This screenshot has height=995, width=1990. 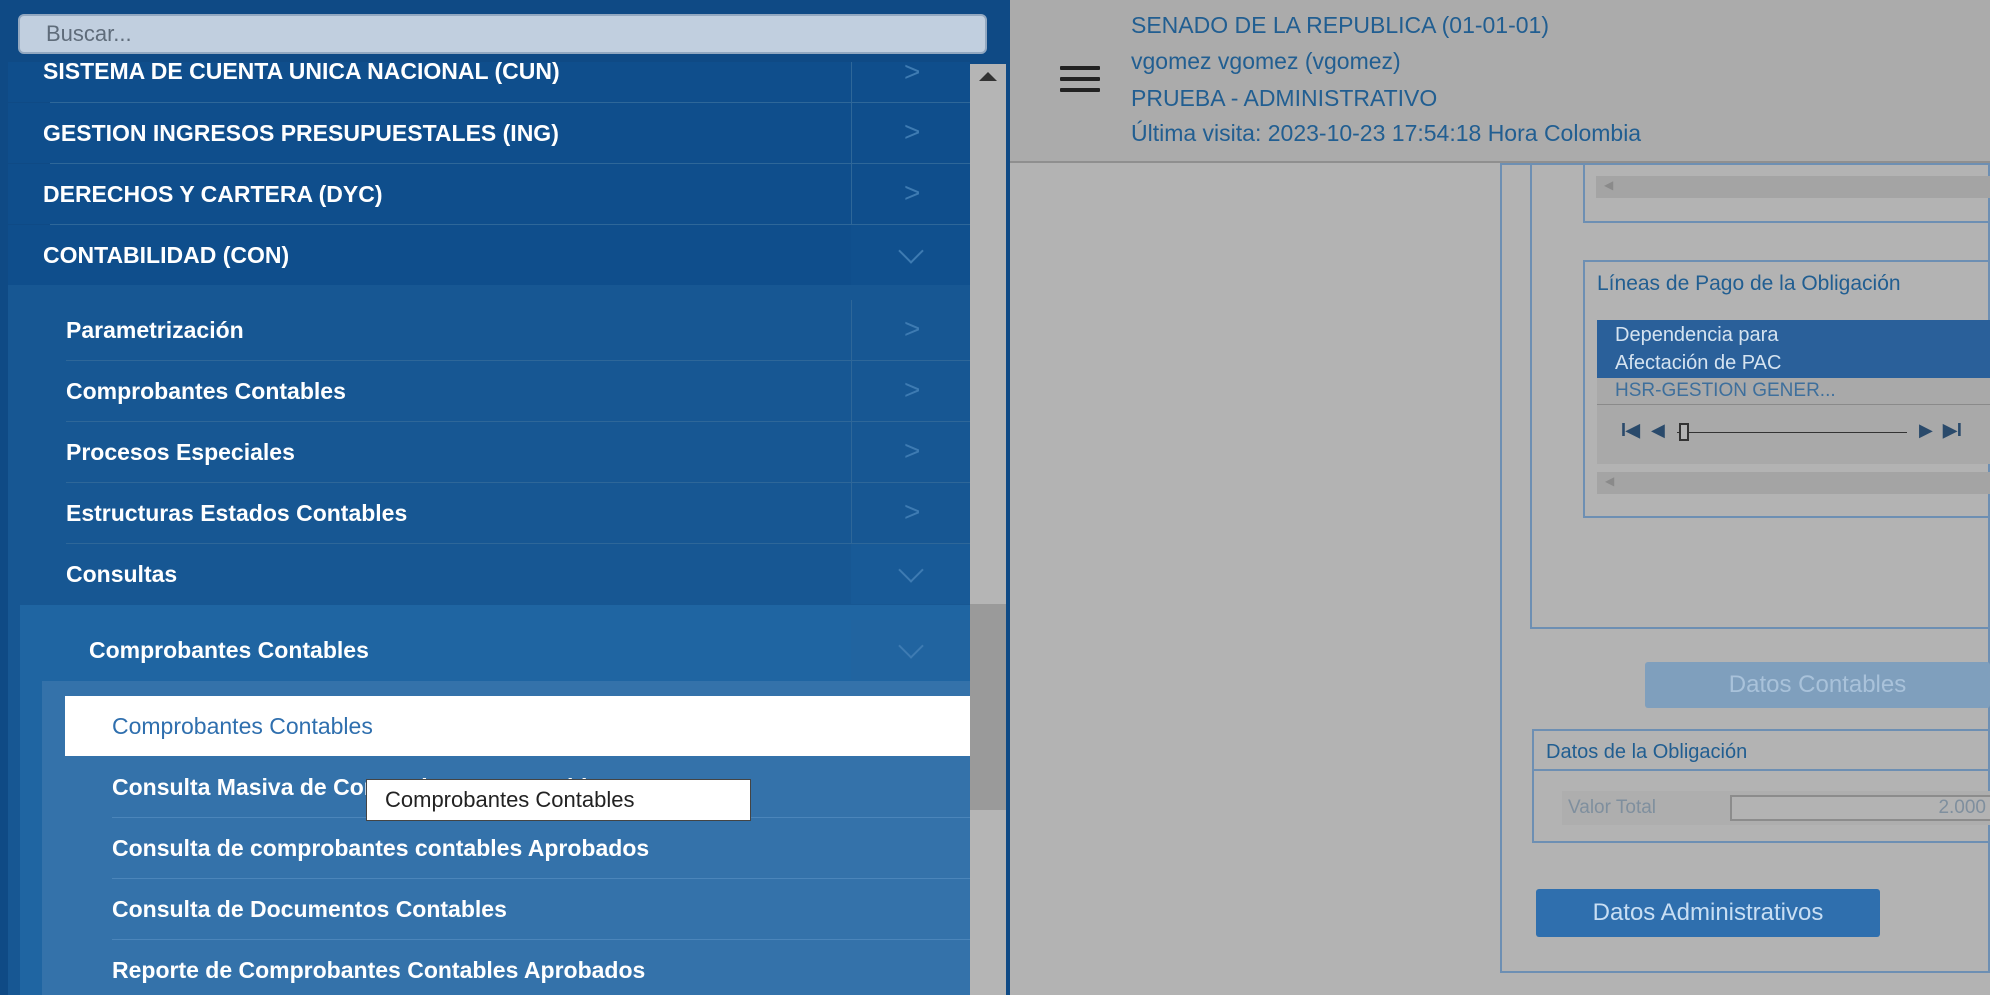 What do you see at coordinates (1698, 363) in the screenshot?
I see `grid-header-line2: Afectación de PAC` at bounding box center [1698, 363].